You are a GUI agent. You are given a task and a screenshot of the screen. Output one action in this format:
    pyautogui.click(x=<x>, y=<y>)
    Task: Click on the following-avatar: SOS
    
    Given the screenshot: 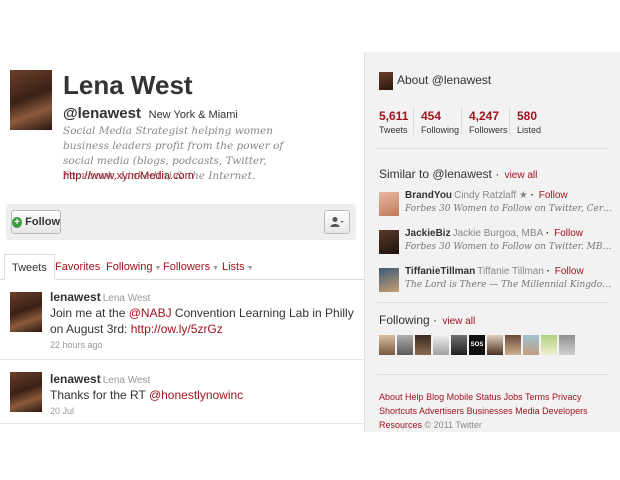 What is the action you would take?
    pyautogui.click(x=477, y=345)
    